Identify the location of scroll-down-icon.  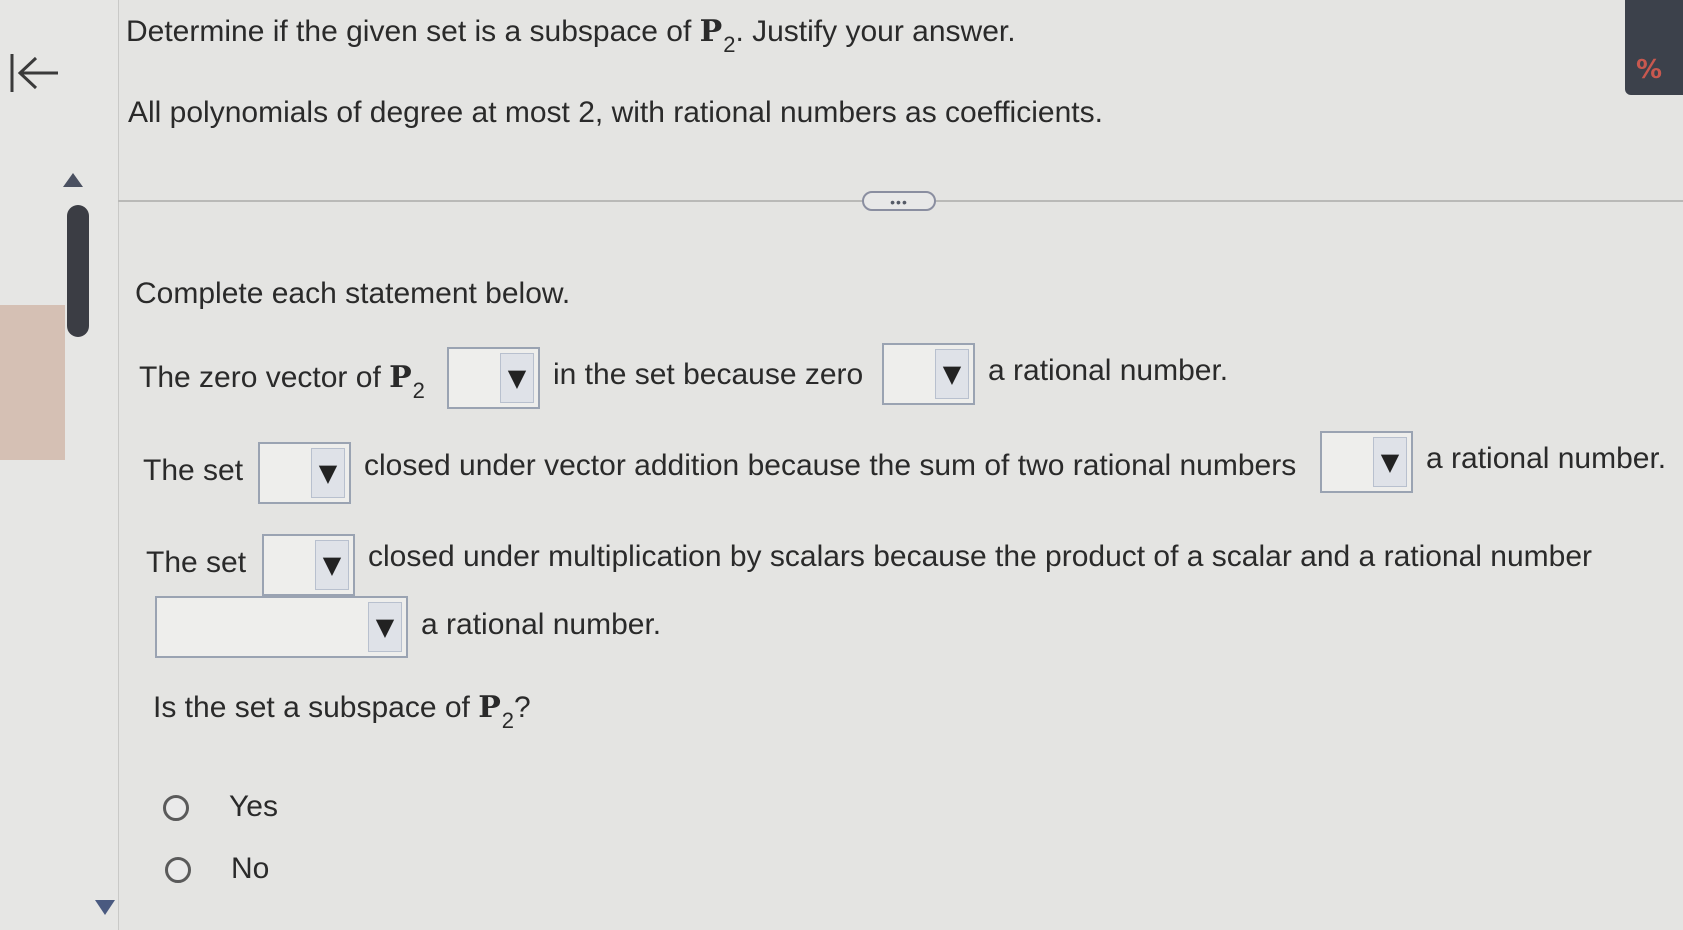
(105, 907).